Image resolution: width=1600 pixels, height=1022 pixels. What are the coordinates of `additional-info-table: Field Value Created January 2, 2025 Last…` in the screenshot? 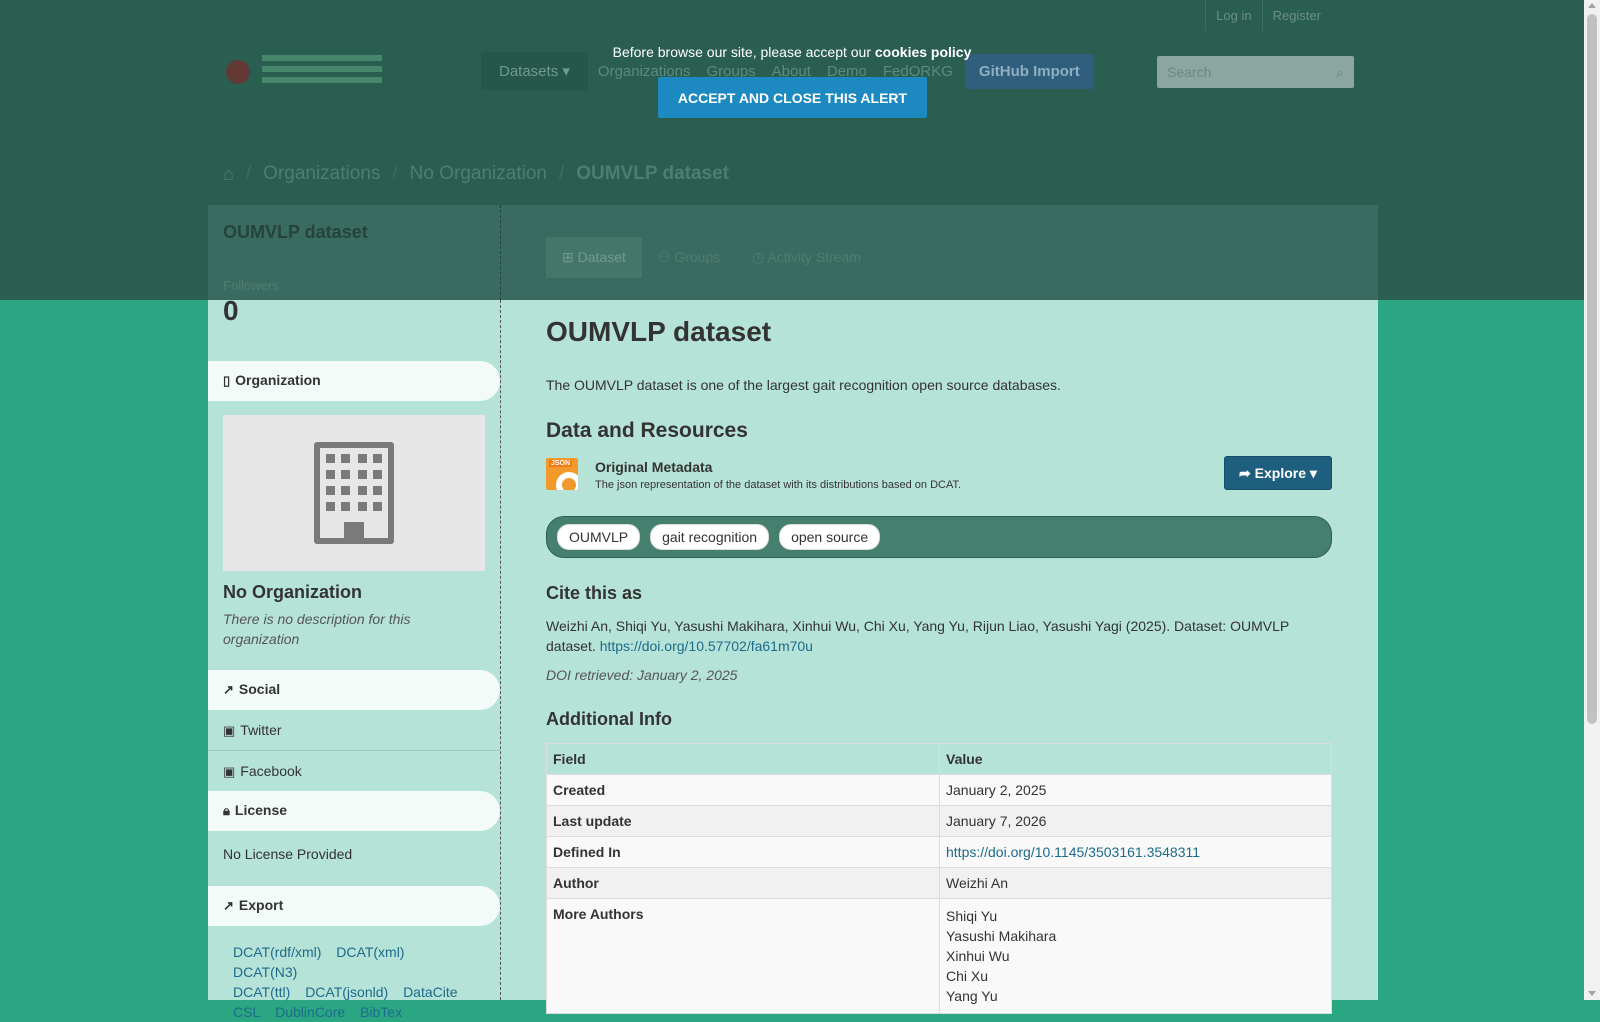 It's located at (939, 878).